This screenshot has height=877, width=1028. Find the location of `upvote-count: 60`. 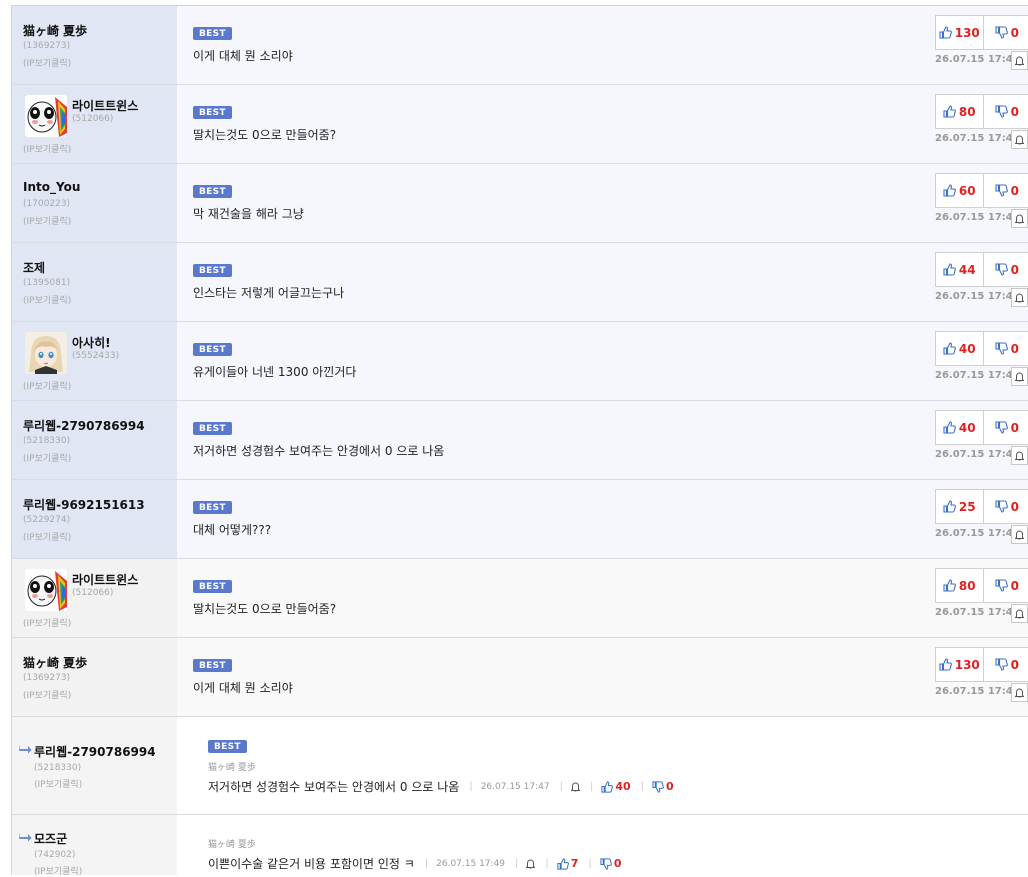

upvote-count: 60 is located at coordinates (967, 190).